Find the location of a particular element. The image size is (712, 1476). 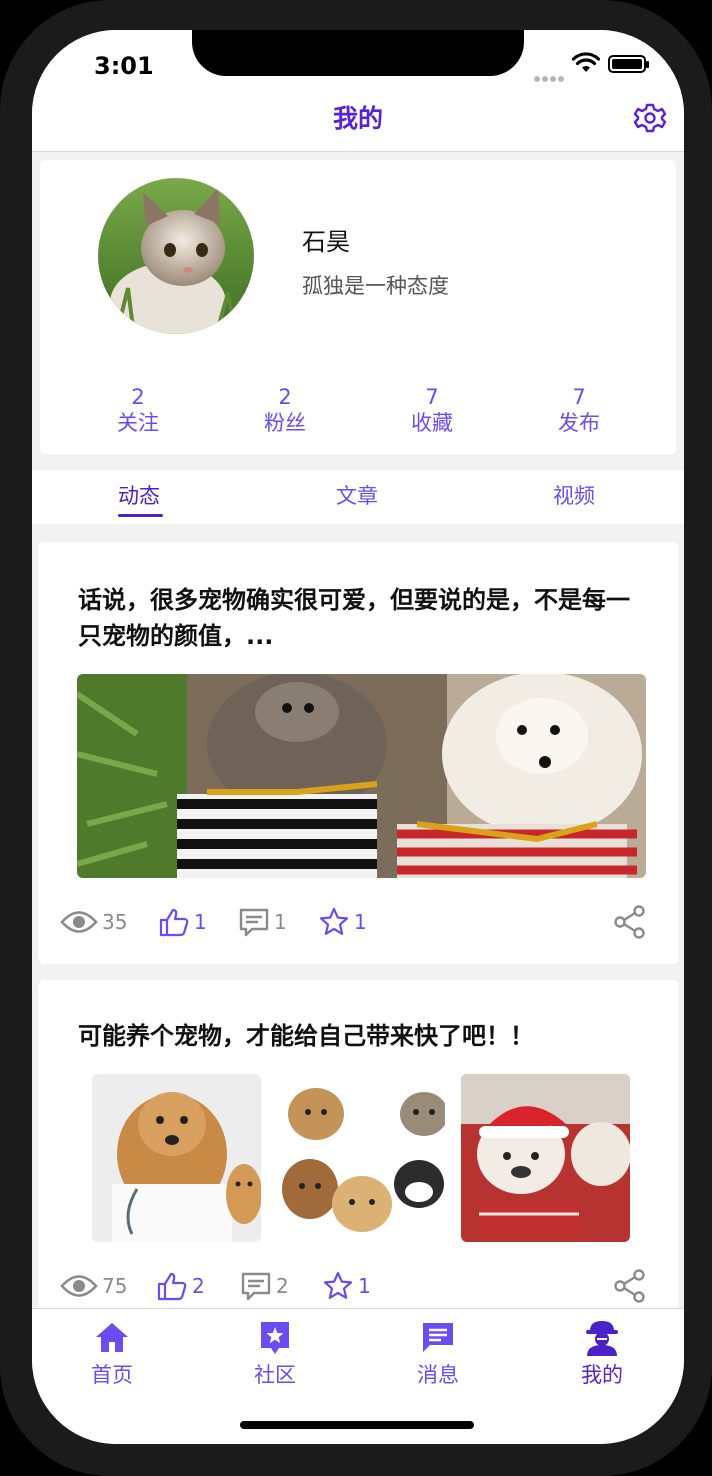

view-count: 35 is located at coordinates (93, 922).